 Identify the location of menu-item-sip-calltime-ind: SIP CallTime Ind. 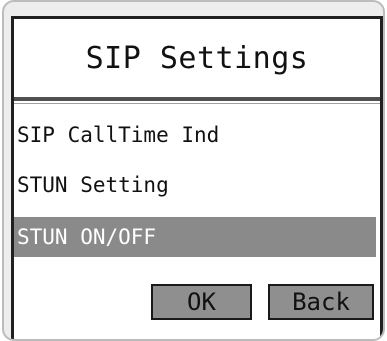
(197, 135).